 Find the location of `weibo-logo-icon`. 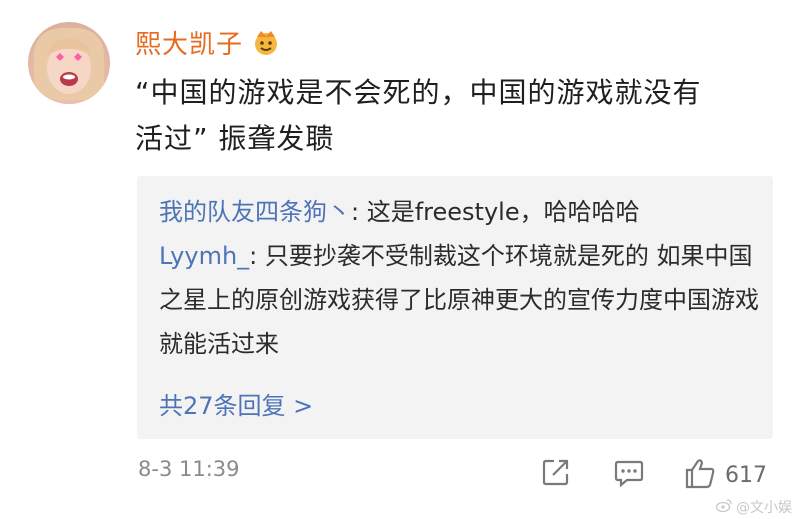

weibo-logo-icon is located at coordinates (723, 507).